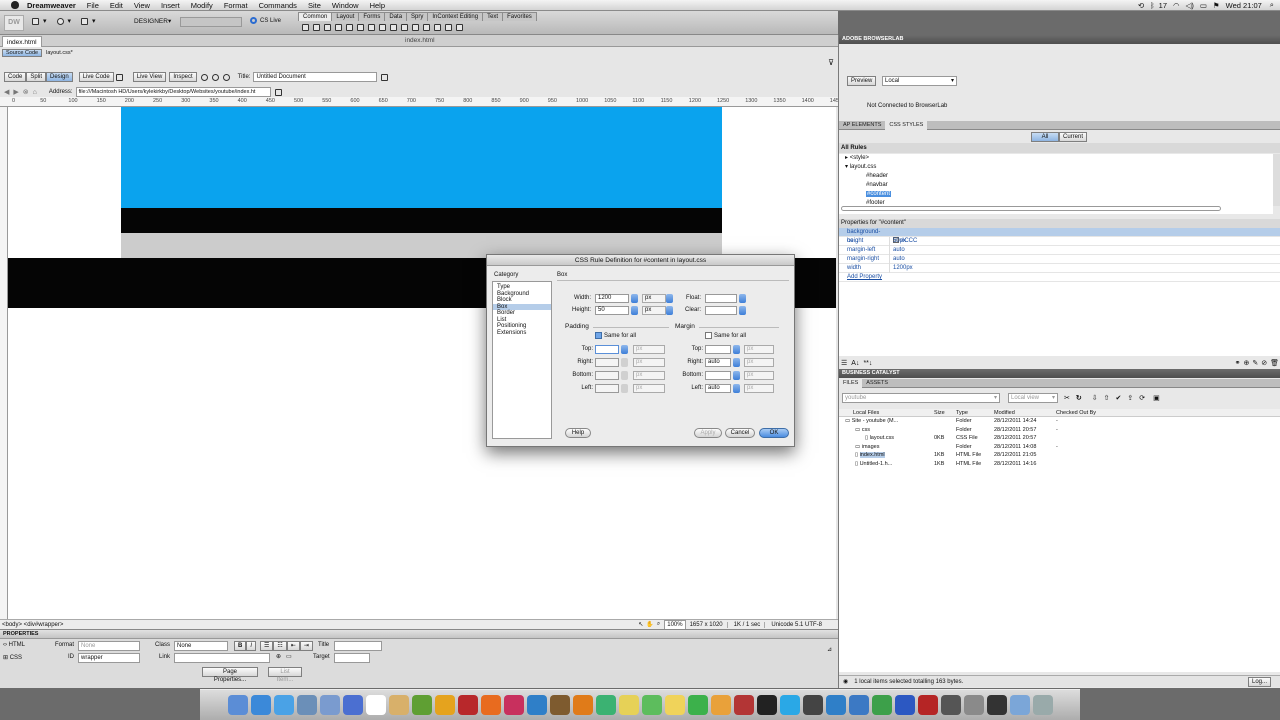 This screenshot has height=720, width=1280. What do you see at coordinates (881, 705) in the screenshot?
I see `dock-numbers-icon` at bounding box center [881, 705].